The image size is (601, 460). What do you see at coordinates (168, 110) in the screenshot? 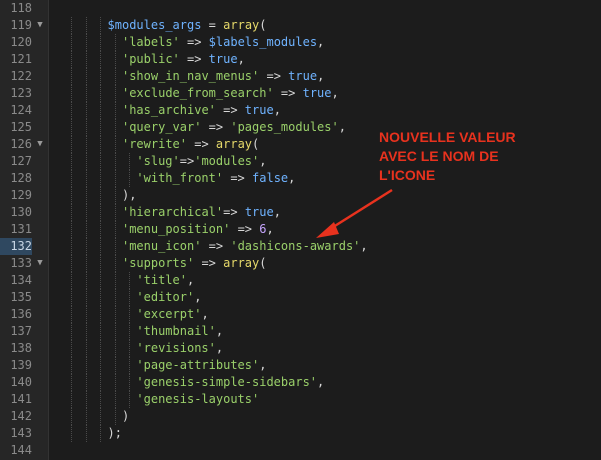
I see `code-token: 'has_archive'` at bounding box center [168, 110].